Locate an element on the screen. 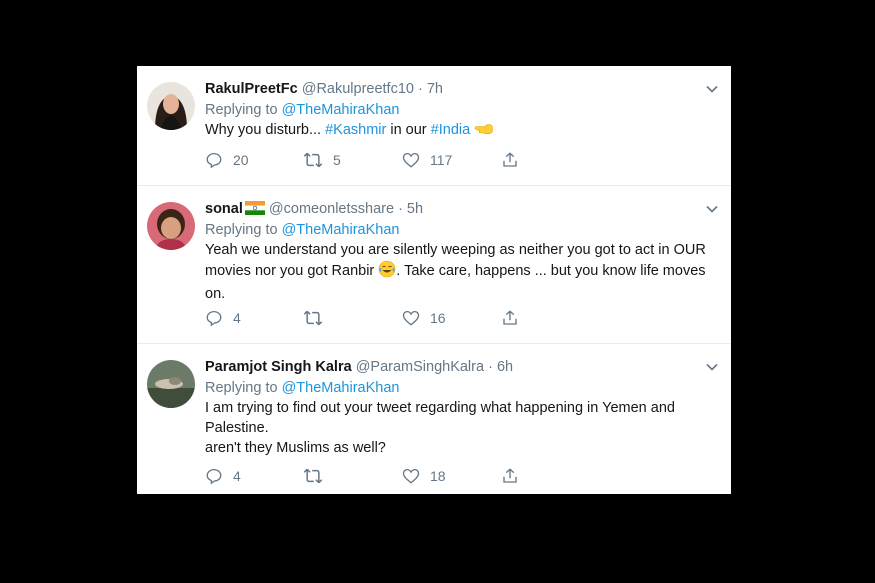 The width and height of the screenshot is (875, 583). tweet-actions: 4 18 is located at coordinates (462, 477).